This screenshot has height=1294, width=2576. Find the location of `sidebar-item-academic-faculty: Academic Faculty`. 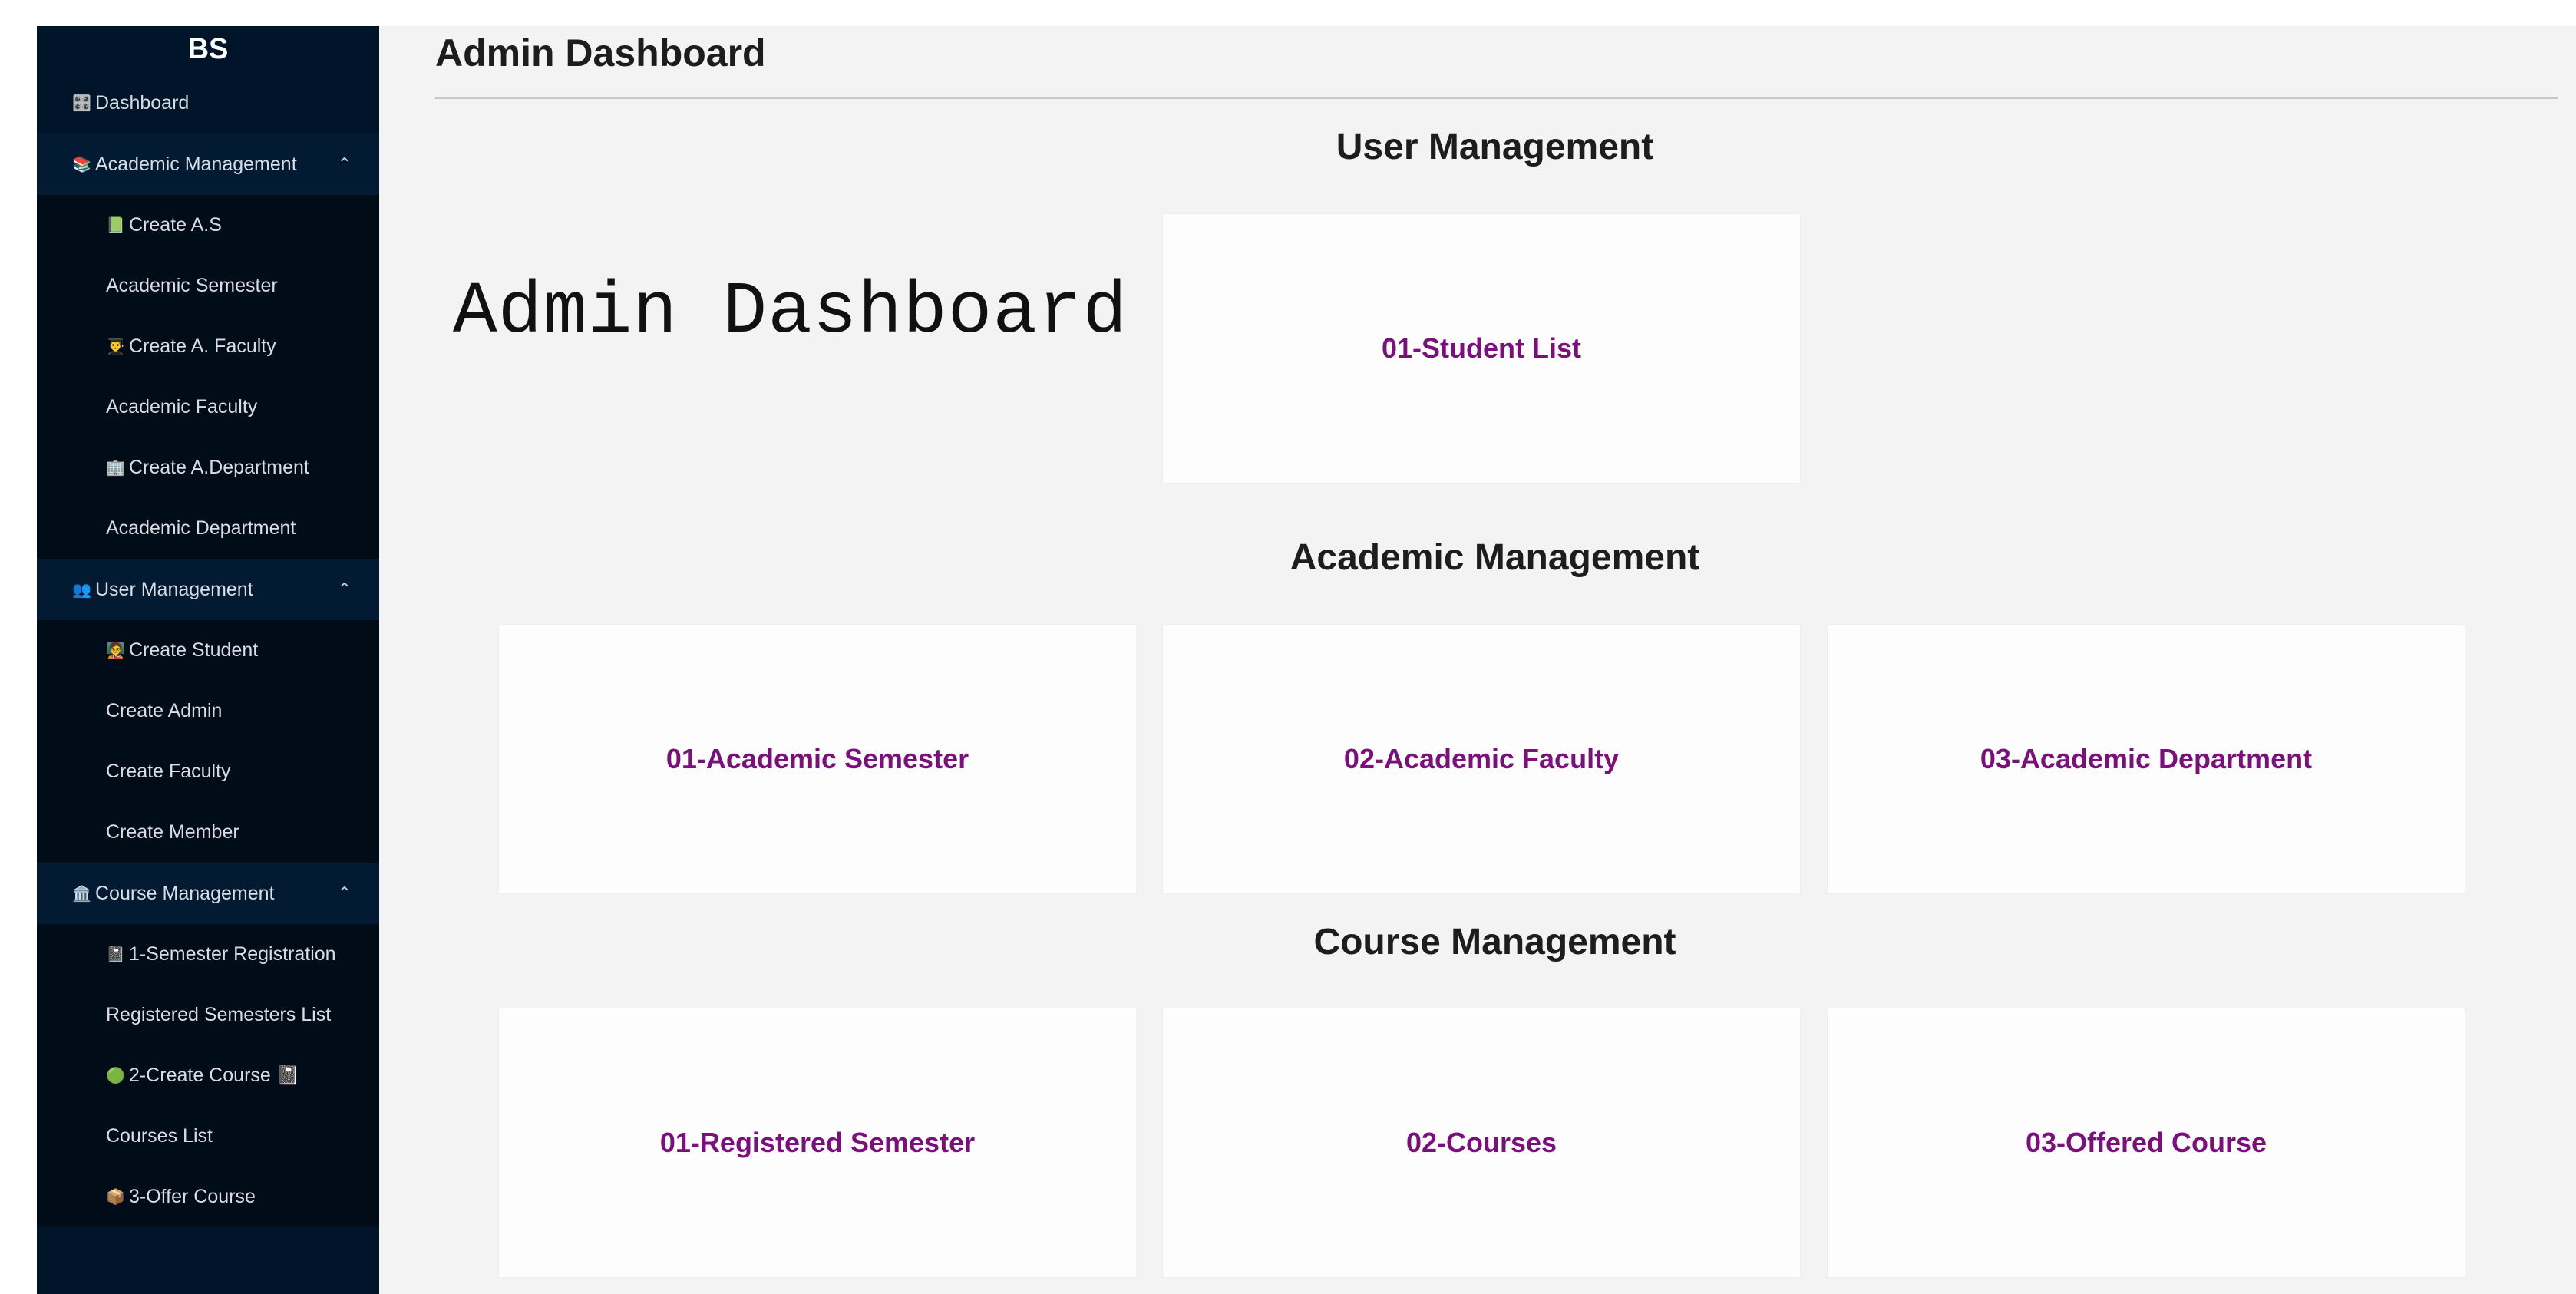

sidebar-item-academic-faculty: Academic Faculty is located at coordinates (208, 407).